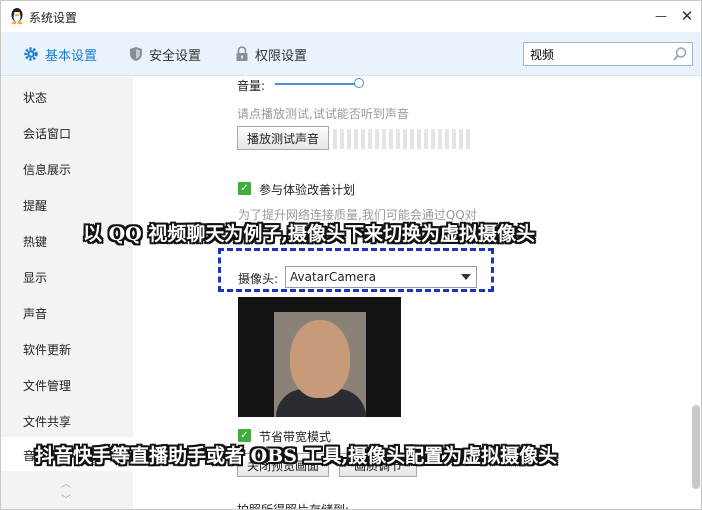 This screenshot has height=510, width=702. What do you see at coordinates (309, 234) in the screenshot?
I see `annotation-banner-top: 以 QQ 视频聊天为例子,摄像头下来切换为虚拟摄像头` at bounding box center [309, 234].